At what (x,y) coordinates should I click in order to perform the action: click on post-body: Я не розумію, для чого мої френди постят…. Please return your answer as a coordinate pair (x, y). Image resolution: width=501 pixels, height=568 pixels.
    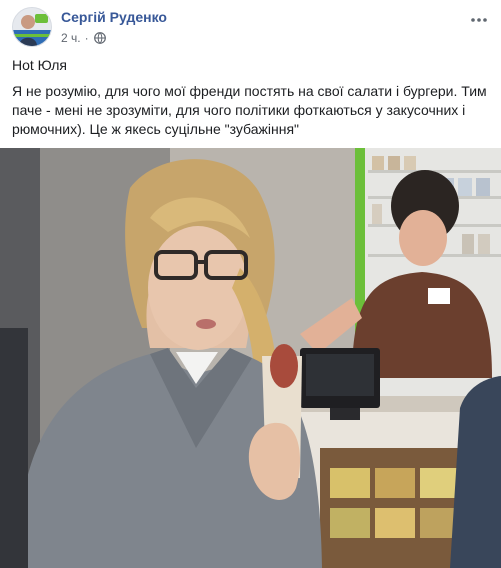
    Looking at the image, I should click on (249, 110).